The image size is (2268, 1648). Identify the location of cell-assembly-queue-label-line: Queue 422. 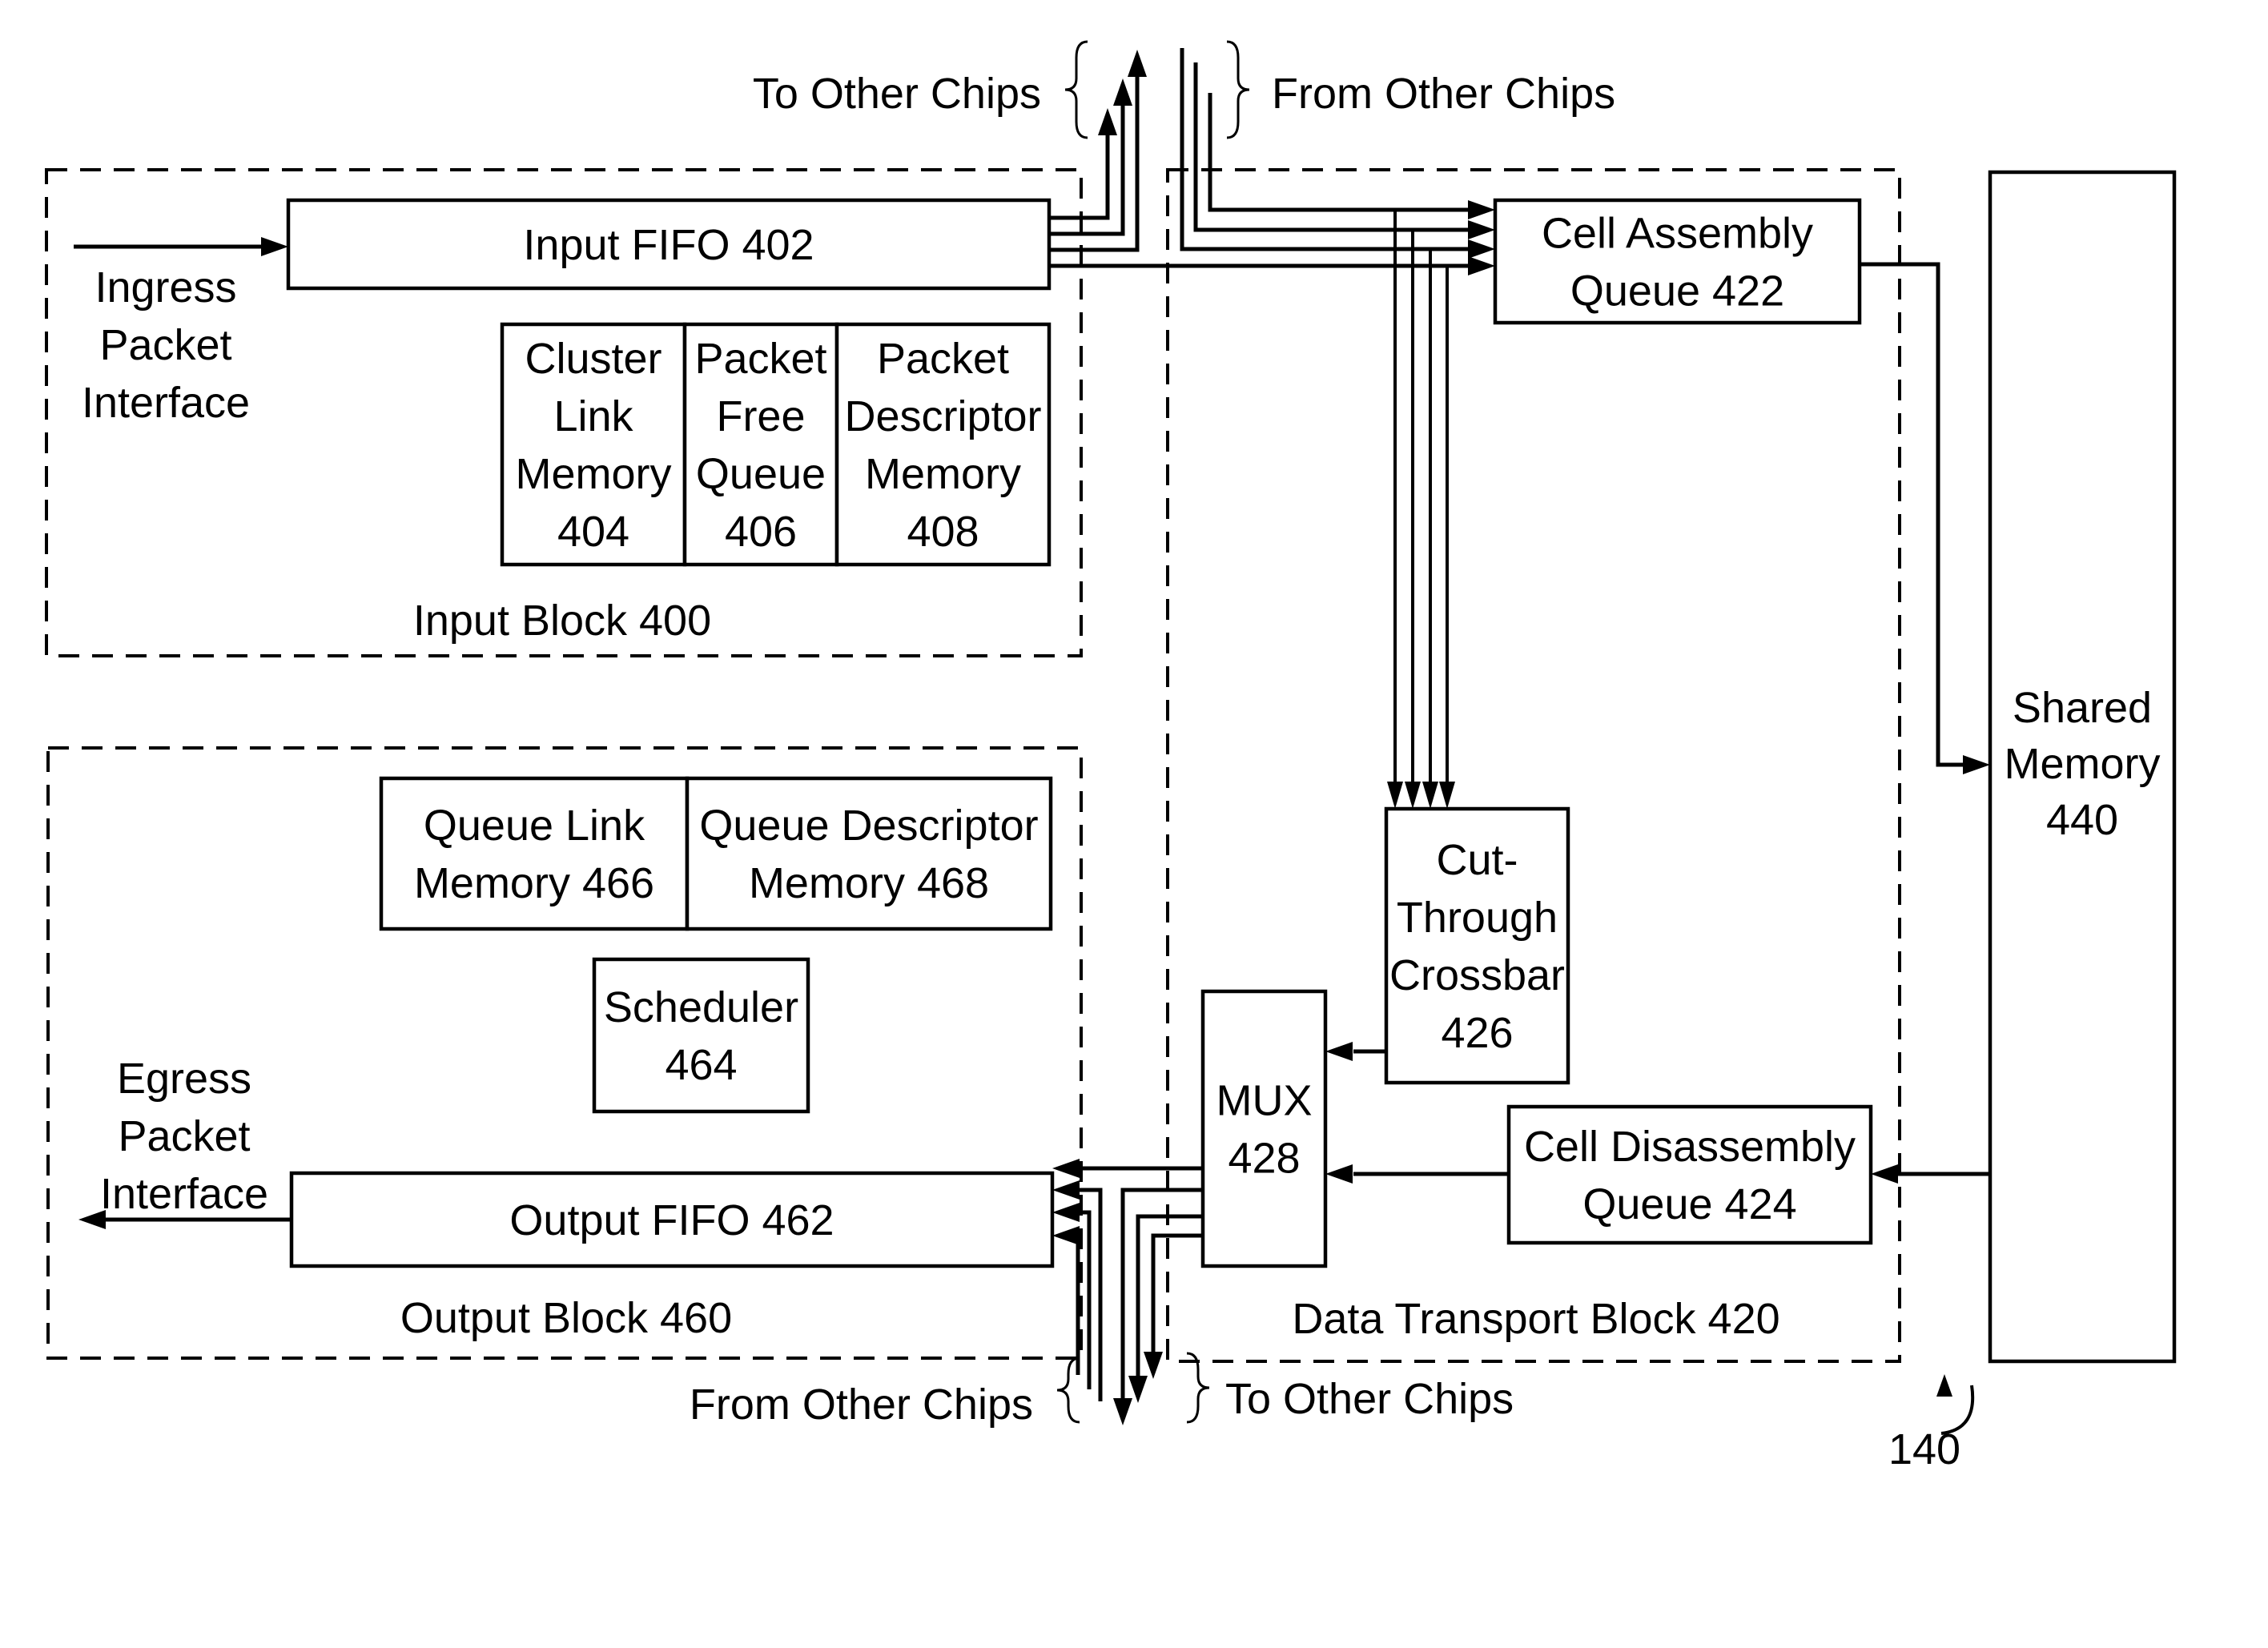
(1677, 292).